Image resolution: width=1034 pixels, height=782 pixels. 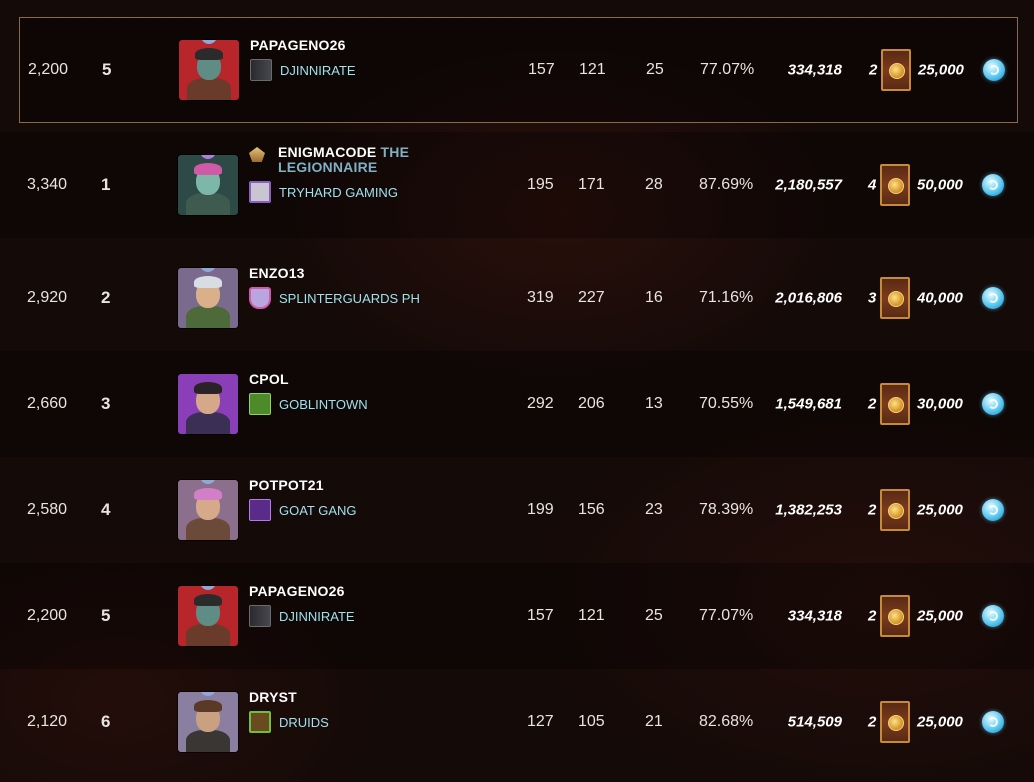 I want to click on rating-value: 2,660, so click(x=47, y=403).